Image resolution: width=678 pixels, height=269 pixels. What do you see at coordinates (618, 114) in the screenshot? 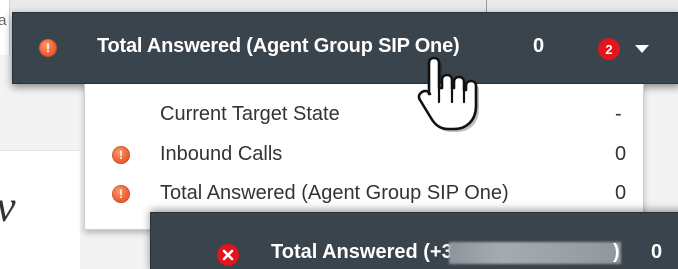
I see `row-value: -` at bounding box center [618, 114].